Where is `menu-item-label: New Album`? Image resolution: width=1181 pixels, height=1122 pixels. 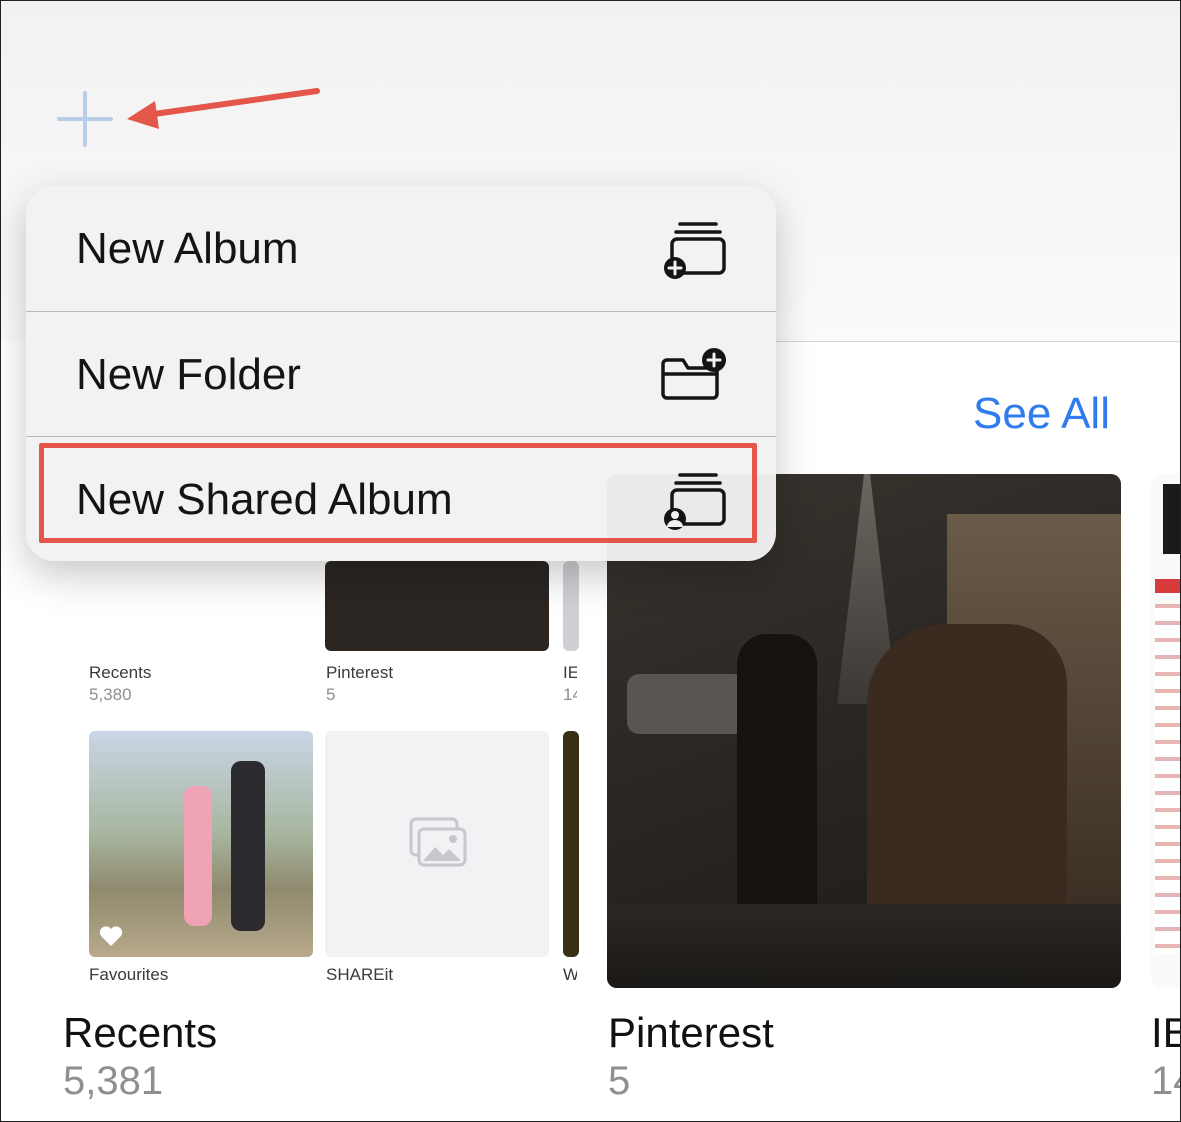
menu-item-label: New Album is located at coordinates (187, 248).